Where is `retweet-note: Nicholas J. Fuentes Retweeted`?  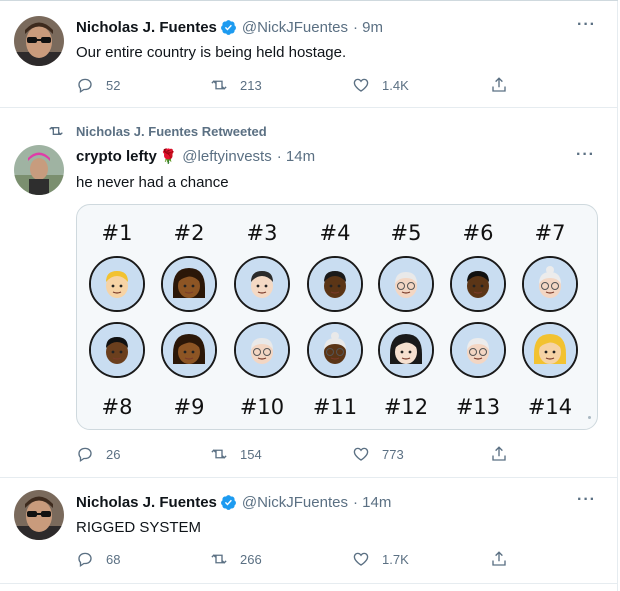 retweet-note: Nicholas J. Fuentes Retweeted is located at coordinates (157, 131).